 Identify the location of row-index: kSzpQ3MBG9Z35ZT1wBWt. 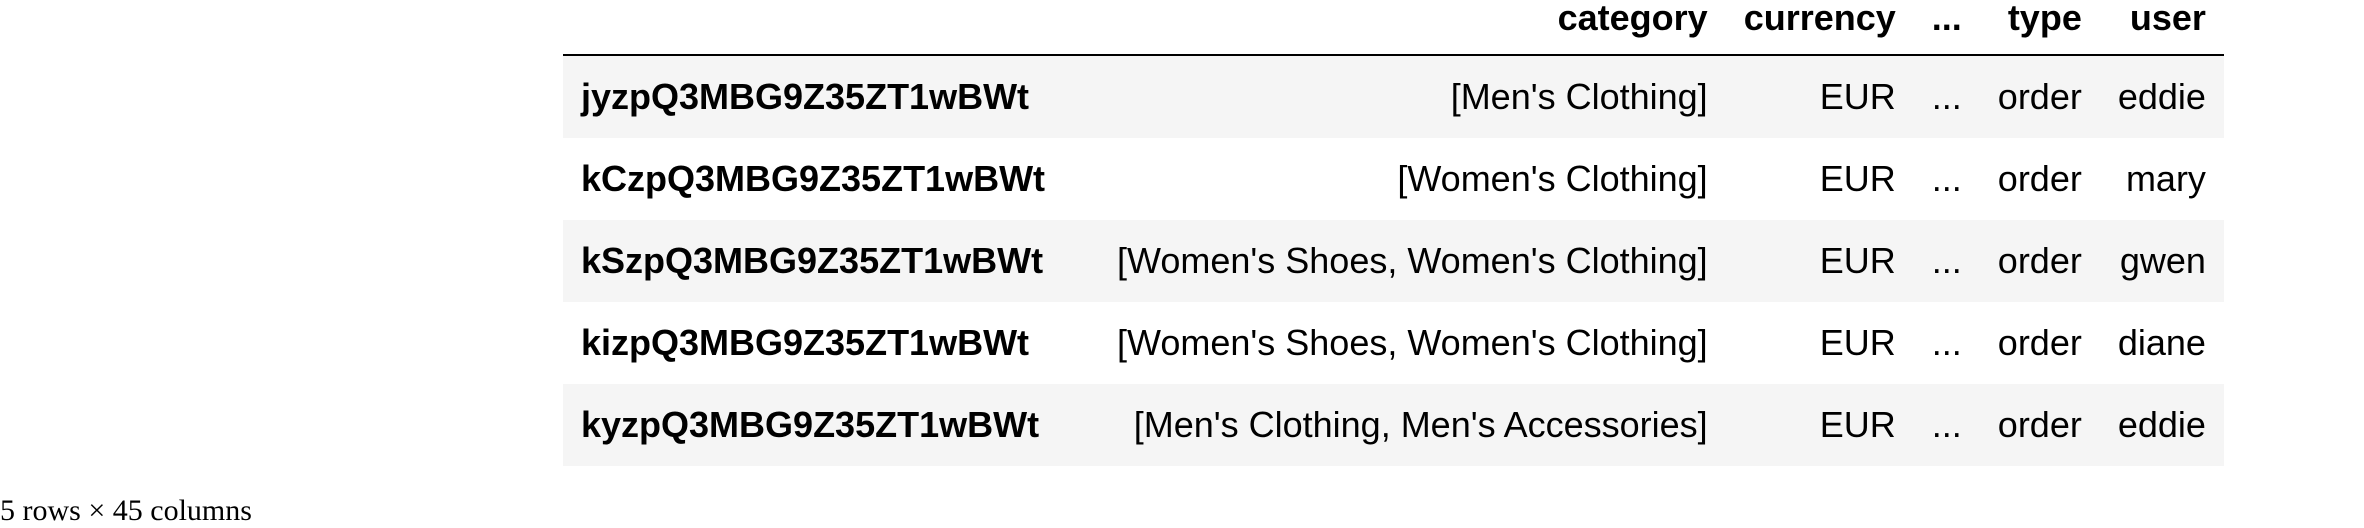
(812, 260).